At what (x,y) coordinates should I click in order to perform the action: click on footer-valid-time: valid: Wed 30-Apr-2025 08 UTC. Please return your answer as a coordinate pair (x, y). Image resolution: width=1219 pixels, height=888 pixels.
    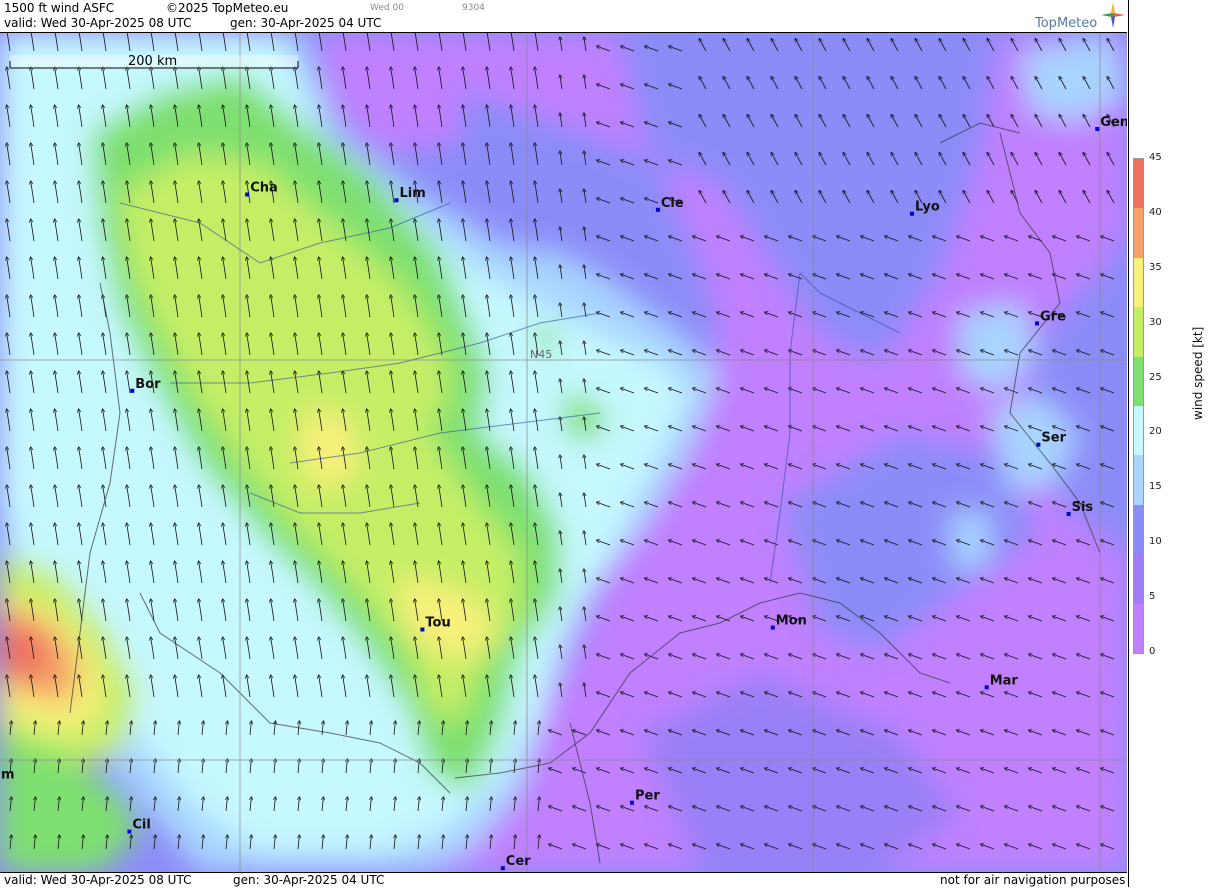
    Looking at the image, I should click on (98, 880).